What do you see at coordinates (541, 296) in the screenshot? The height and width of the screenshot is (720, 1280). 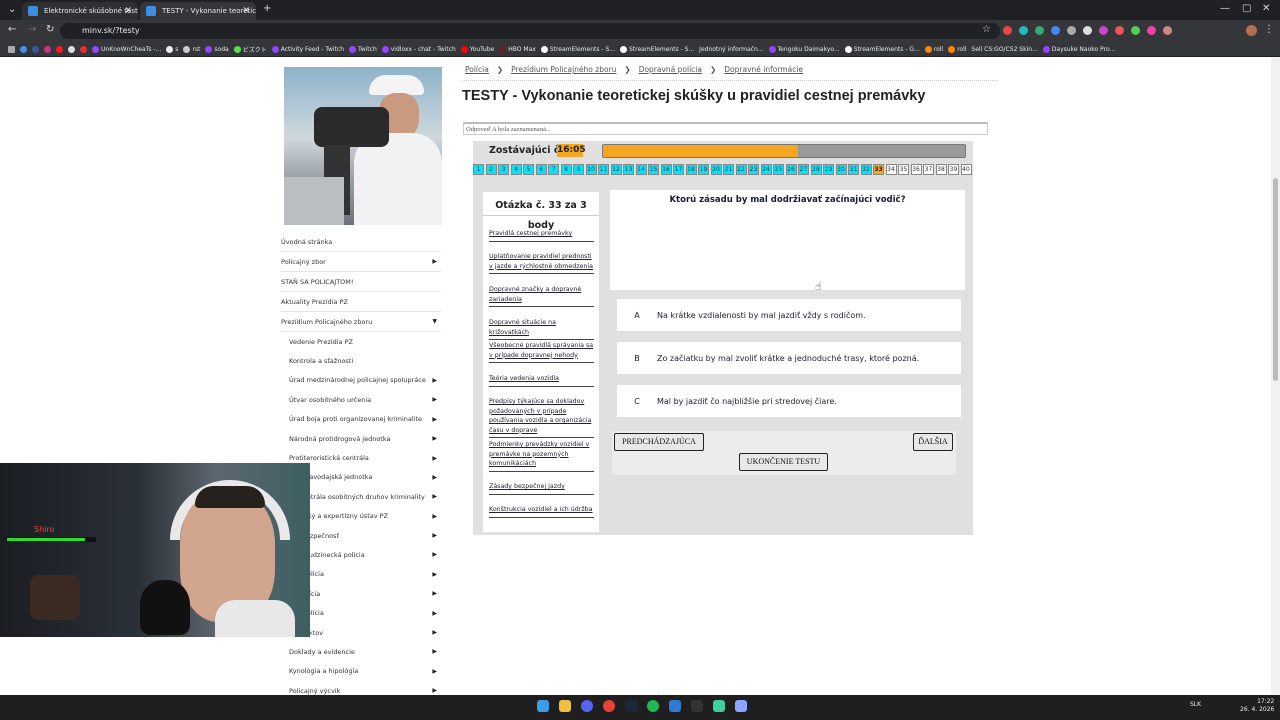 I see `category-link: Dopravné značky a dopravné zariadenia` at bounding box center [541, 296].